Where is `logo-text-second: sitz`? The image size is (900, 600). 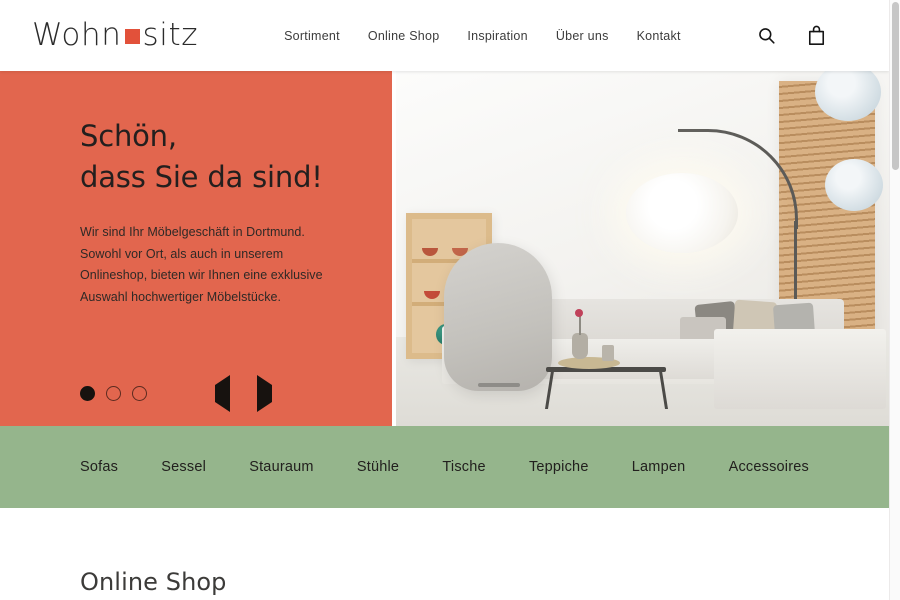
logo-text-second: sitz is located at coordinates (170, 35).